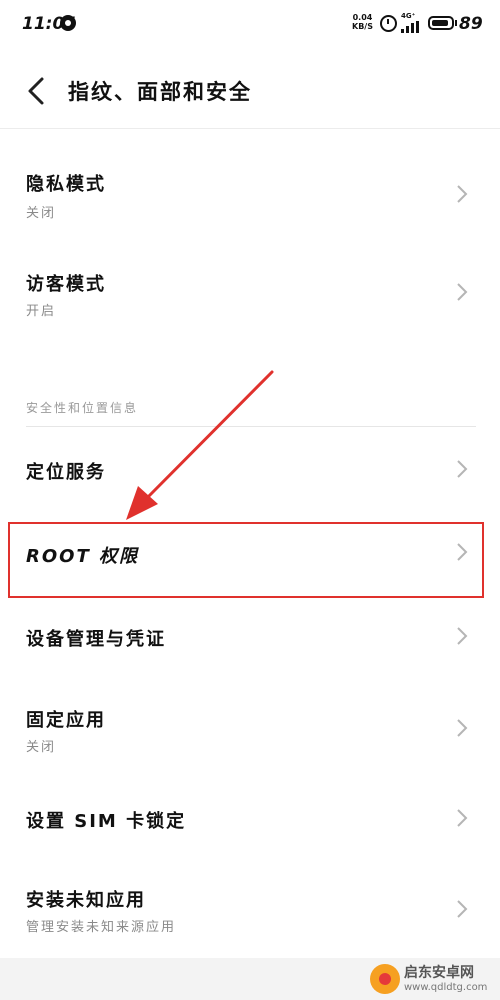 The image size is (500, 1000). I want to click on battery-level: 89, so click(471, 24).